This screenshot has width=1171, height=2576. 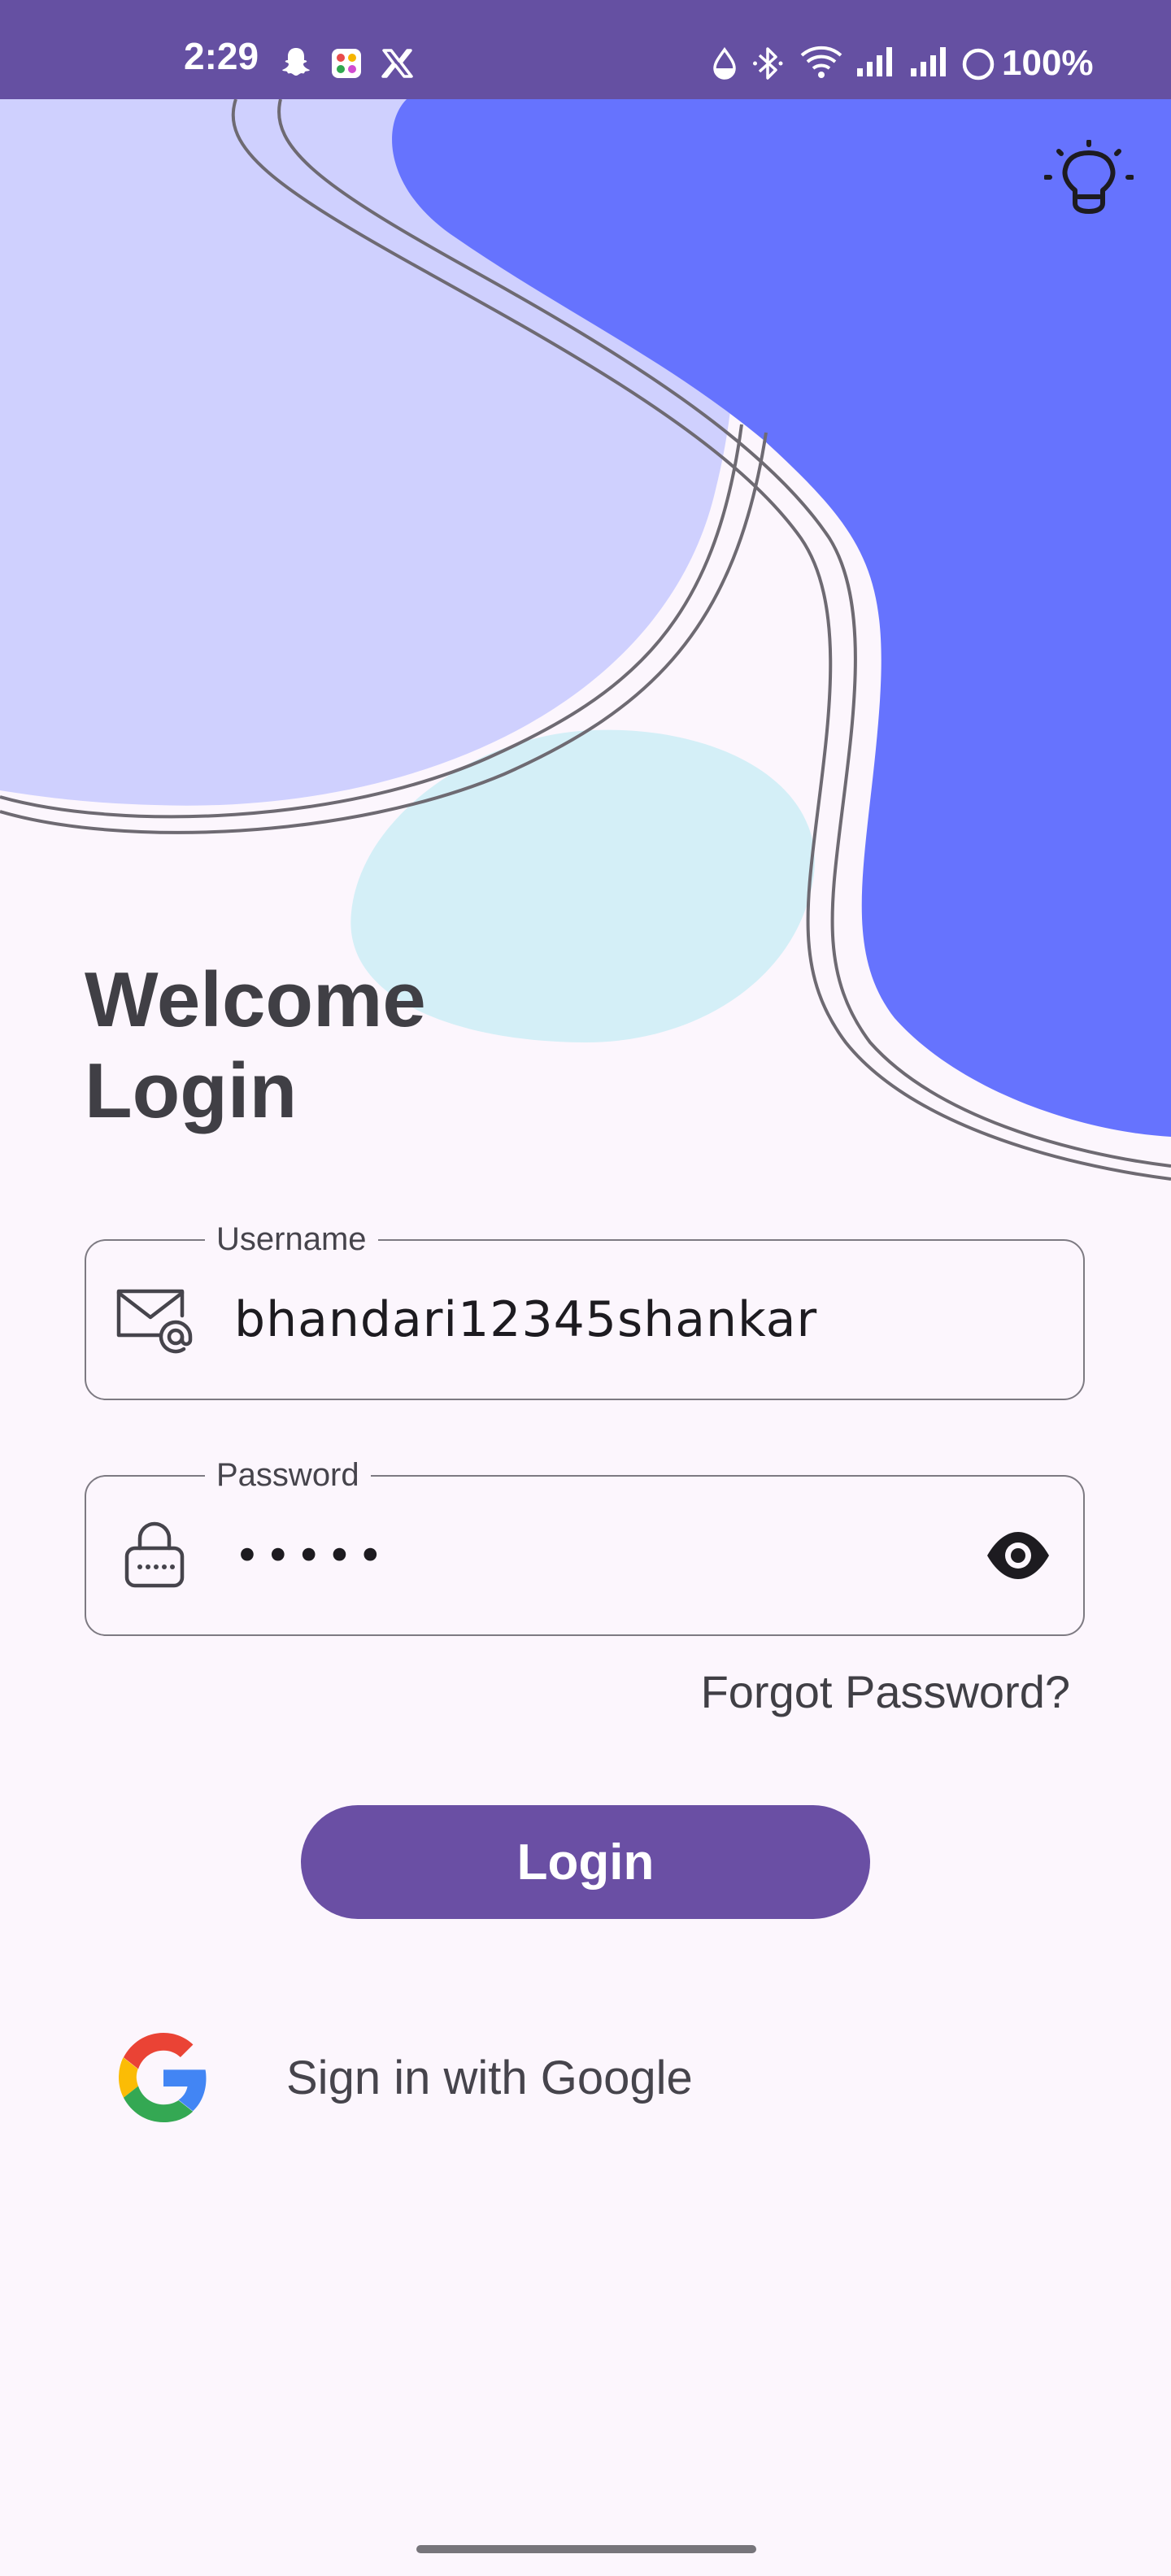 I want to click on username-input: bhandari12345shankar, so click(x=526, y=1320).